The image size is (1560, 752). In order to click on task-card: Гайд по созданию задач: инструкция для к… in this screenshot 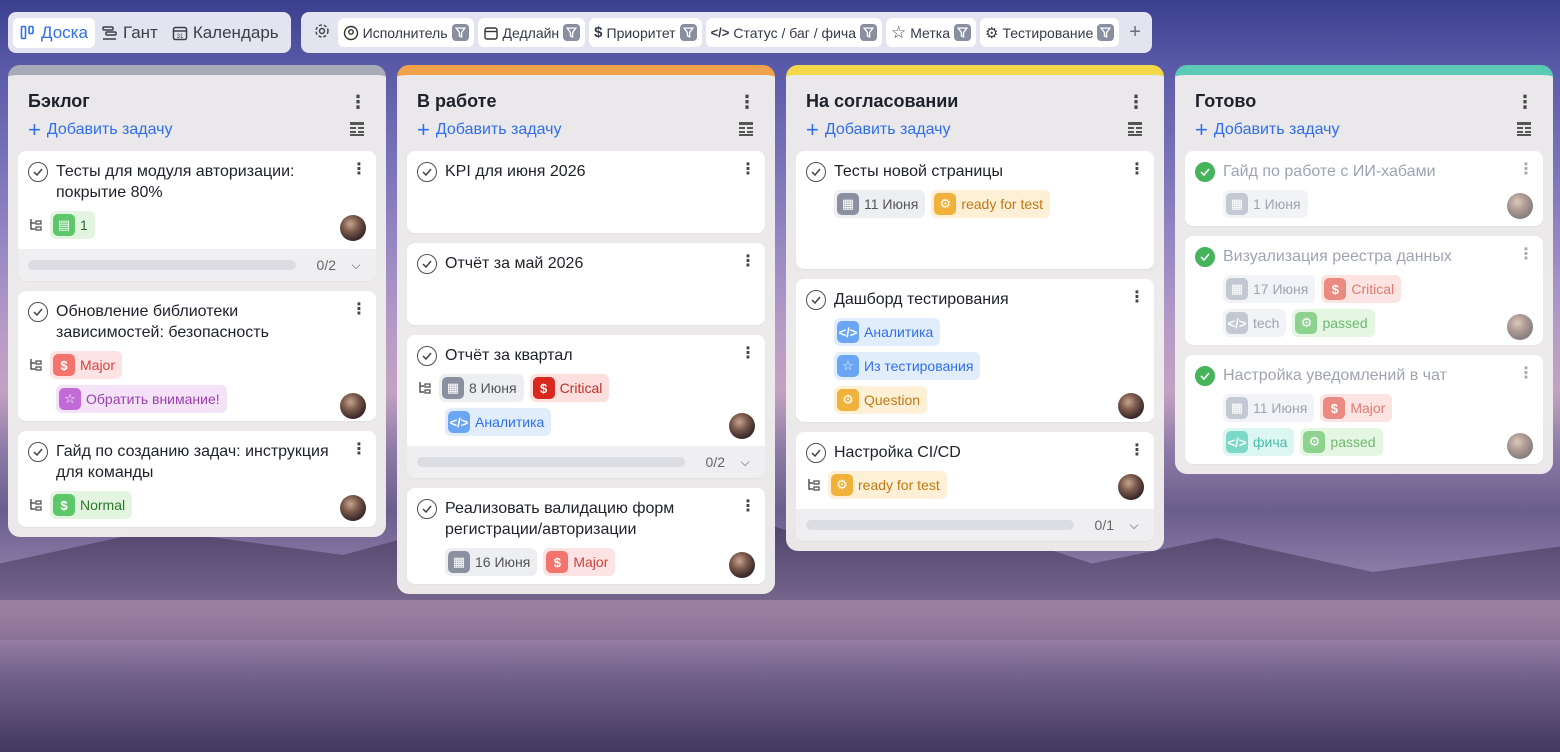, I will do `click(197, 479)`.